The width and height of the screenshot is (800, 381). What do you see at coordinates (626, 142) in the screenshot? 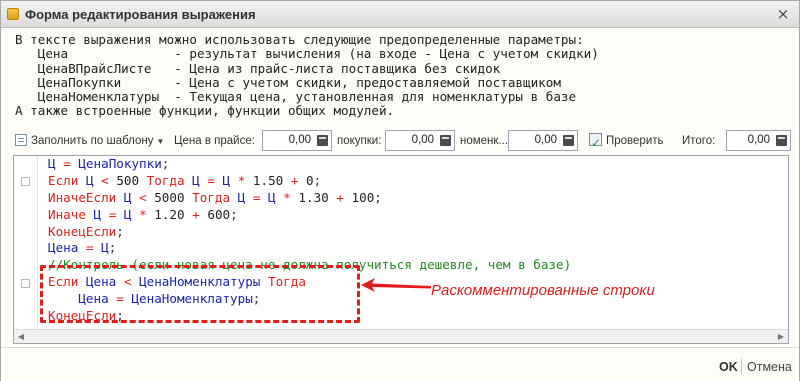
I see `check-button: Проверить` at bounding box center [626, 142].